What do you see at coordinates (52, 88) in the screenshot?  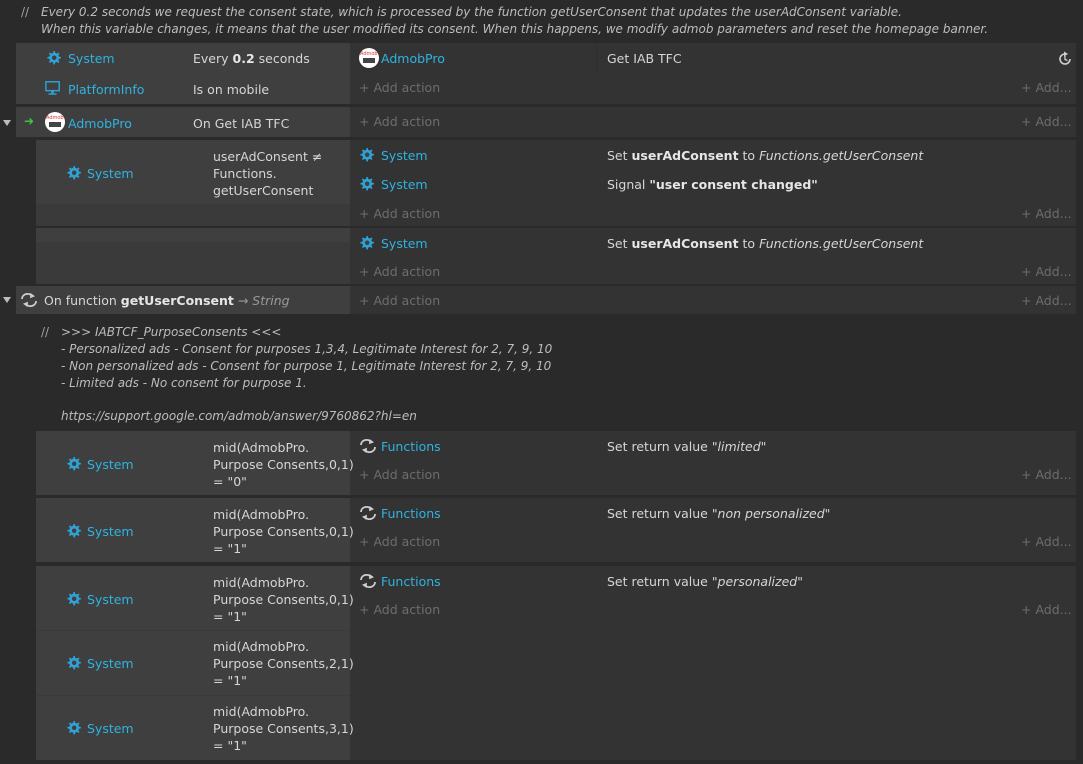 I see `monitor-icon` at bounding box center [52, 88].